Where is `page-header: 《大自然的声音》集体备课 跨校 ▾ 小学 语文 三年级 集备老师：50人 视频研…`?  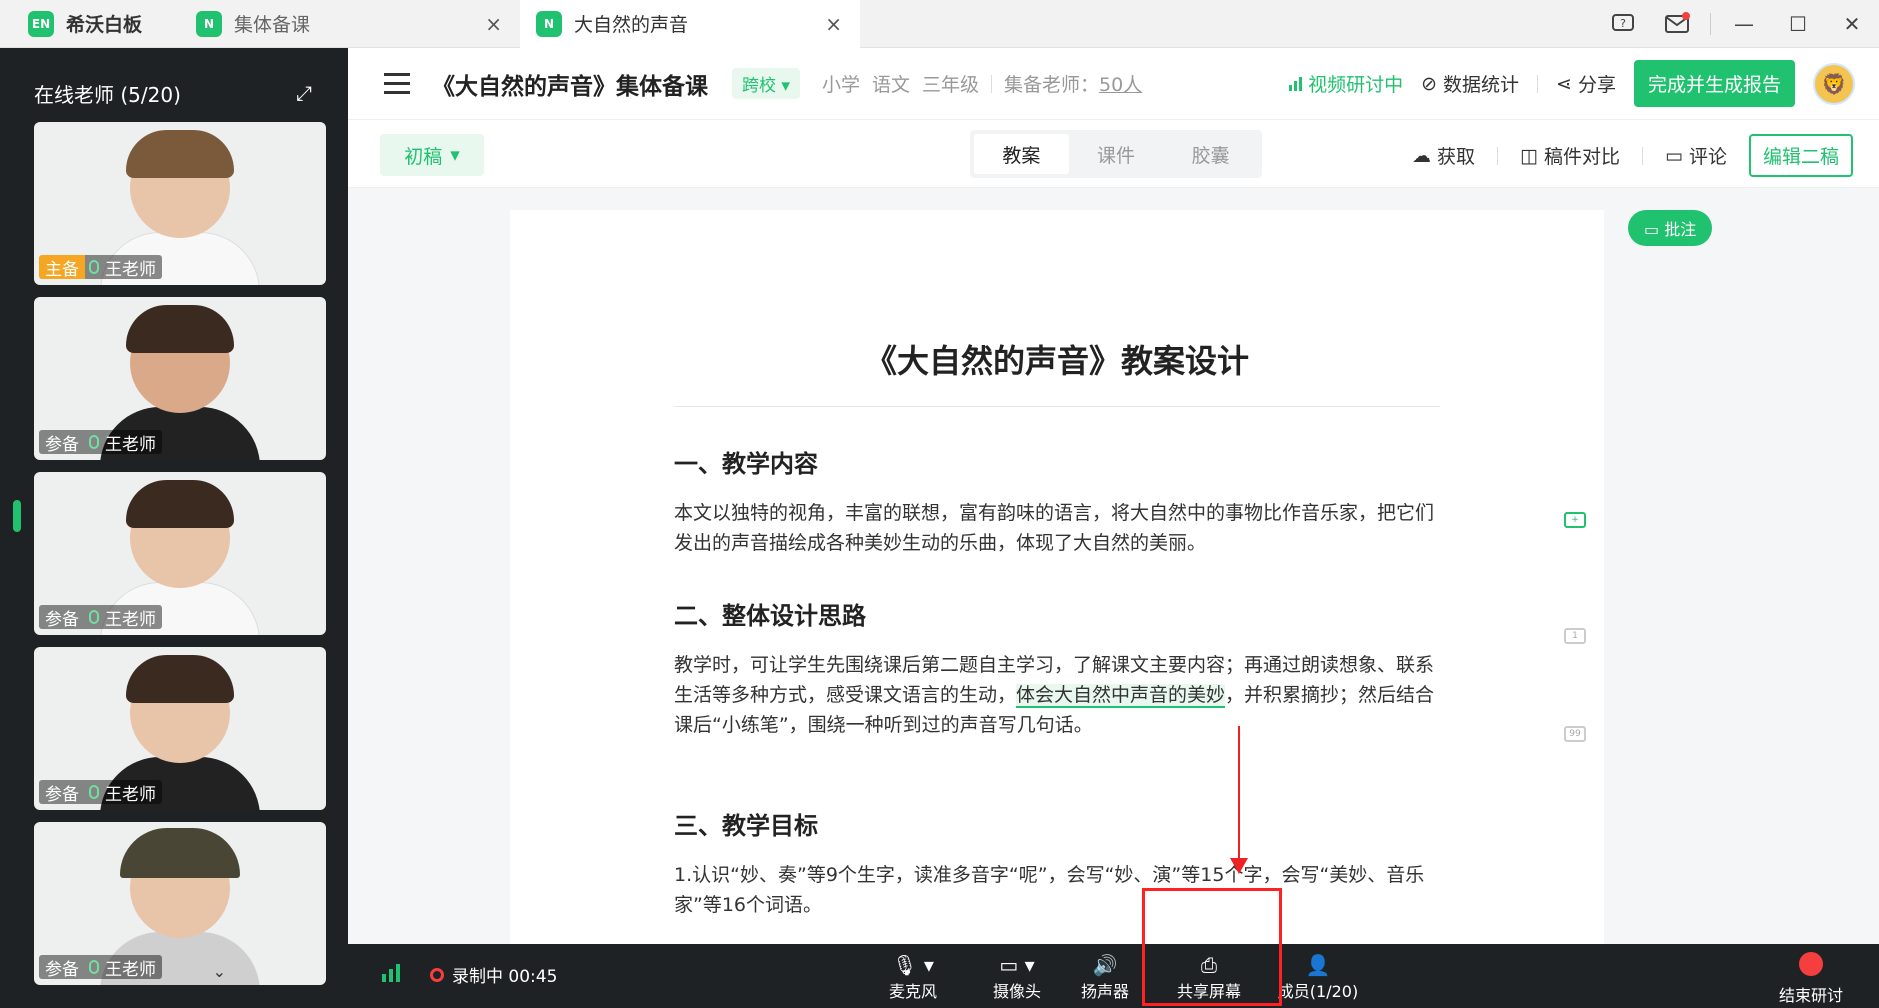
page-header: 《大自然的声音》集体备课 跨校 ▾ 小学 语文 三年级 集备老师：50人 视频研… is located at coordinates (1113, 84).